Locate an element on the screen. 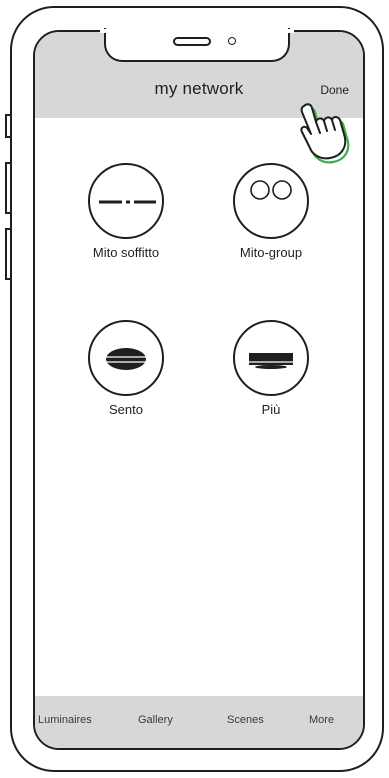 Image resolution: width=389 pixels, height=778 pixels. tab-more: More is located at coordinates (321, 720).